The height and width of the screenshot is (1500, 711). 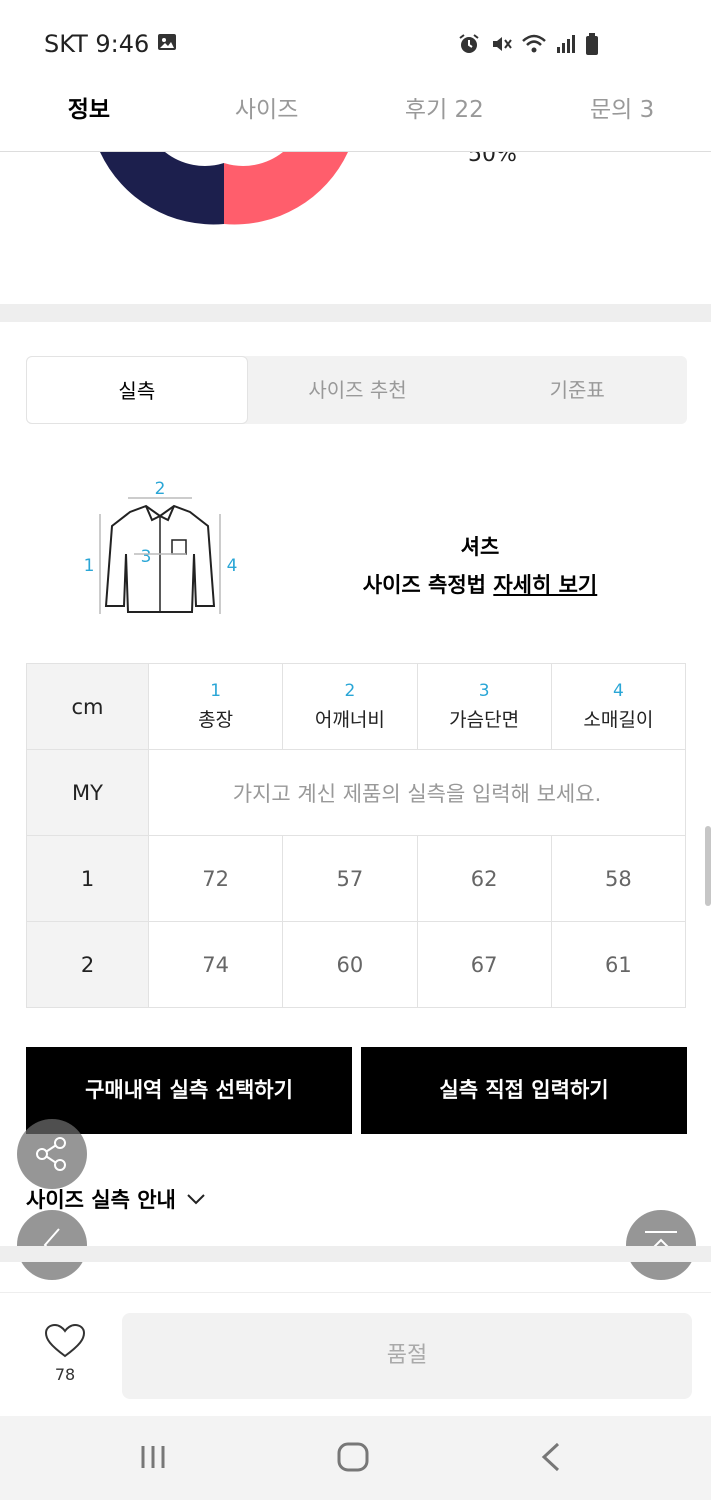 What do you see at coordinates (407, 1356) in the screenshot?
I see `soldout-button: 품절` at bounding box center [407, 1356].